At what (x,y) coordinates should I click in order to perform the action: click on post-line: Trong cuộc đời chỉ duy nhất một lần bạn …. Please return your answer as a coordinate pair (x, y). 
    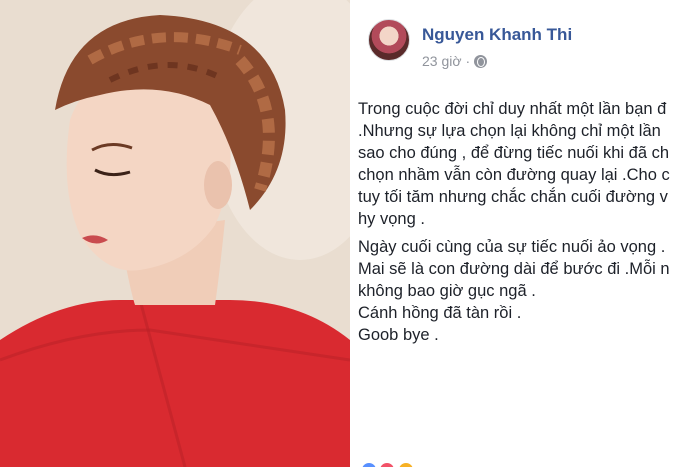
    Looking at the image, I should click on (512, 109).